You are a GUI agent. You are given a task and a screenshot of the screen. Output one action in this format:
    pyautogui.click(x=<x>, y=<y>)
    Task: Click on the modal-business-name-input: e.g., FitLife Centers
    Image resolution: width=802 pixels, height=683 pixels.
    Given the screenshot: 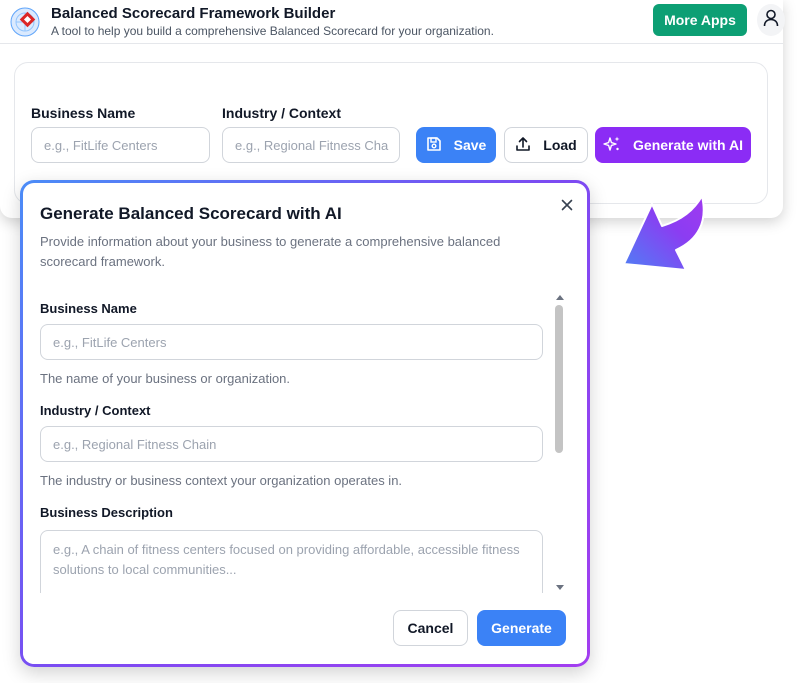 What is the action you would take?
    pyautogui.click(x=291, y=342)
    